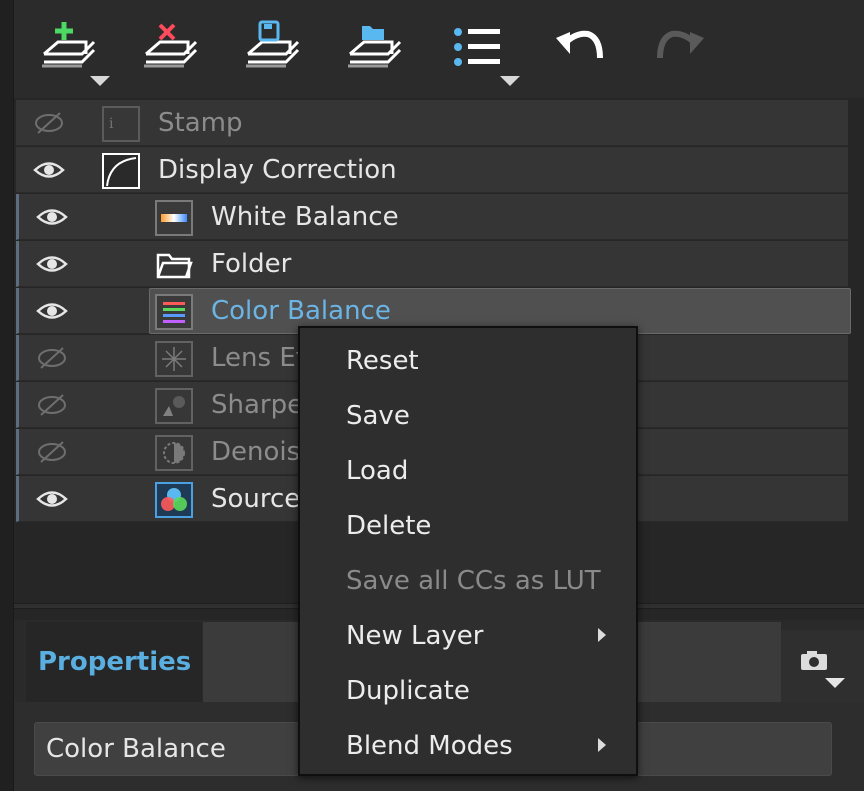 This screenshot has width=864, height=791. Describe the element at coordinates (415, 636) in the screenshot. I see `menu-item-label: New Layer` at that location.